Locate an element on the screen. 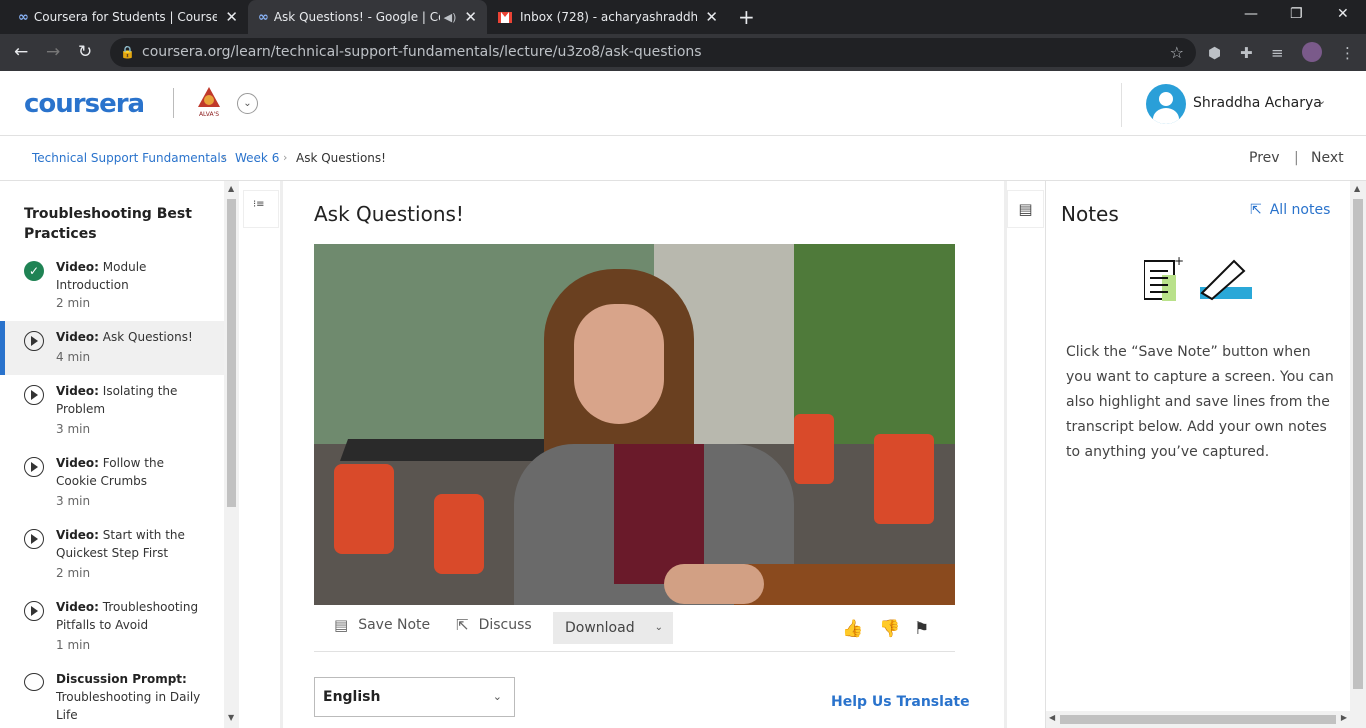  scroll-left-icon: ◀ is located at coordinates (1052, 717).